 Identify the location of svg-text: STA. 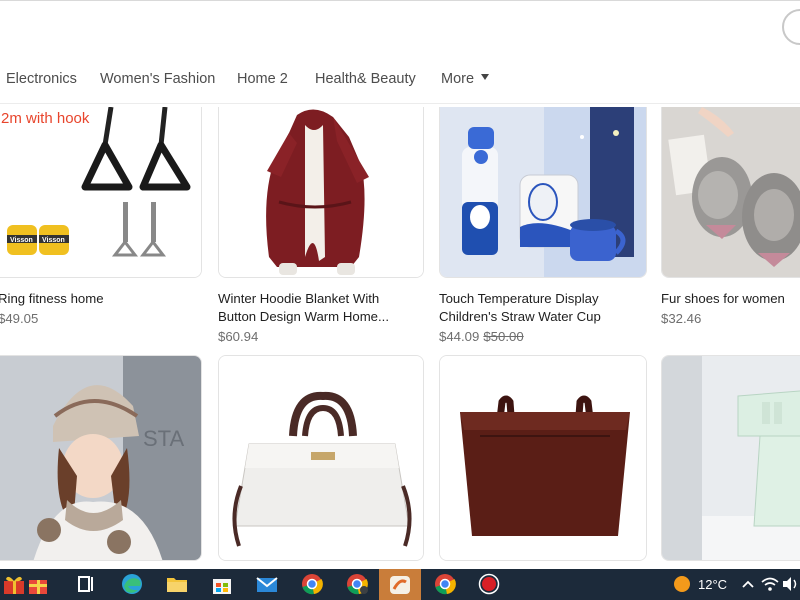
(163, 438).